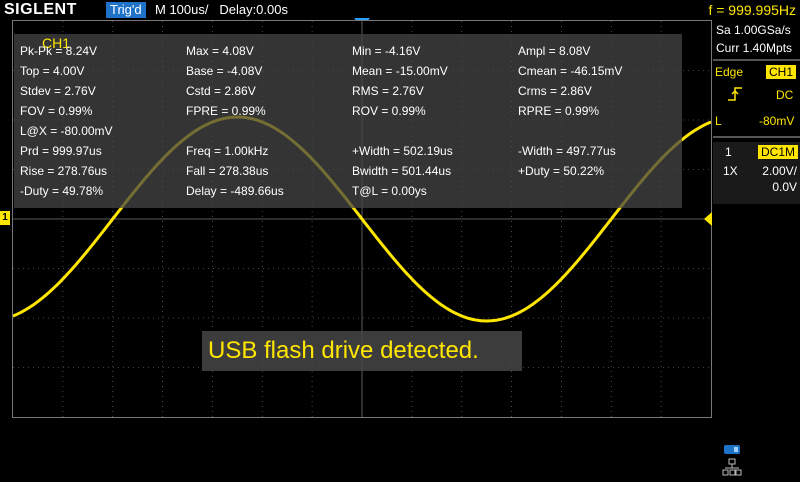 This screenshot has width=800, height=482. Describe the element at coordinates (235, 191) in the screenshot. I see `measurement-item: Delay = -489.66us` at that location.